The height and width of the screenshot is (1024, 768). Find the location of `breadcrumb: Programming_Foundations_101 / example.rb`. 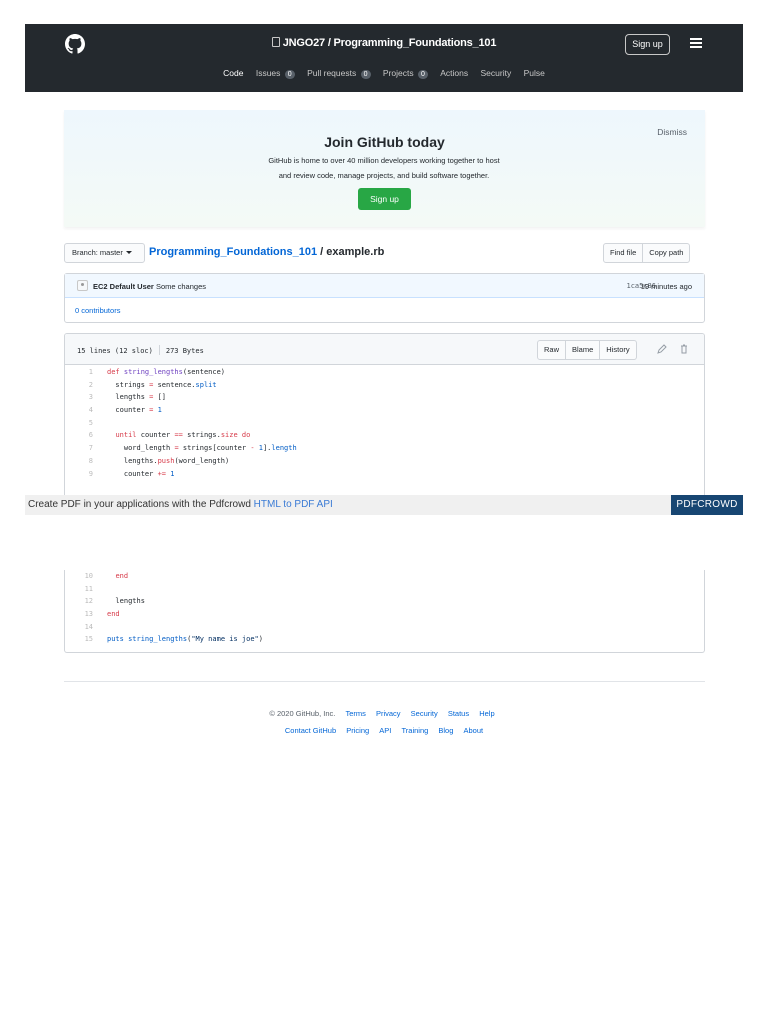

breadcrumb: Programming_Foundations_101 / example.rb is located at coordinates (267, 252).